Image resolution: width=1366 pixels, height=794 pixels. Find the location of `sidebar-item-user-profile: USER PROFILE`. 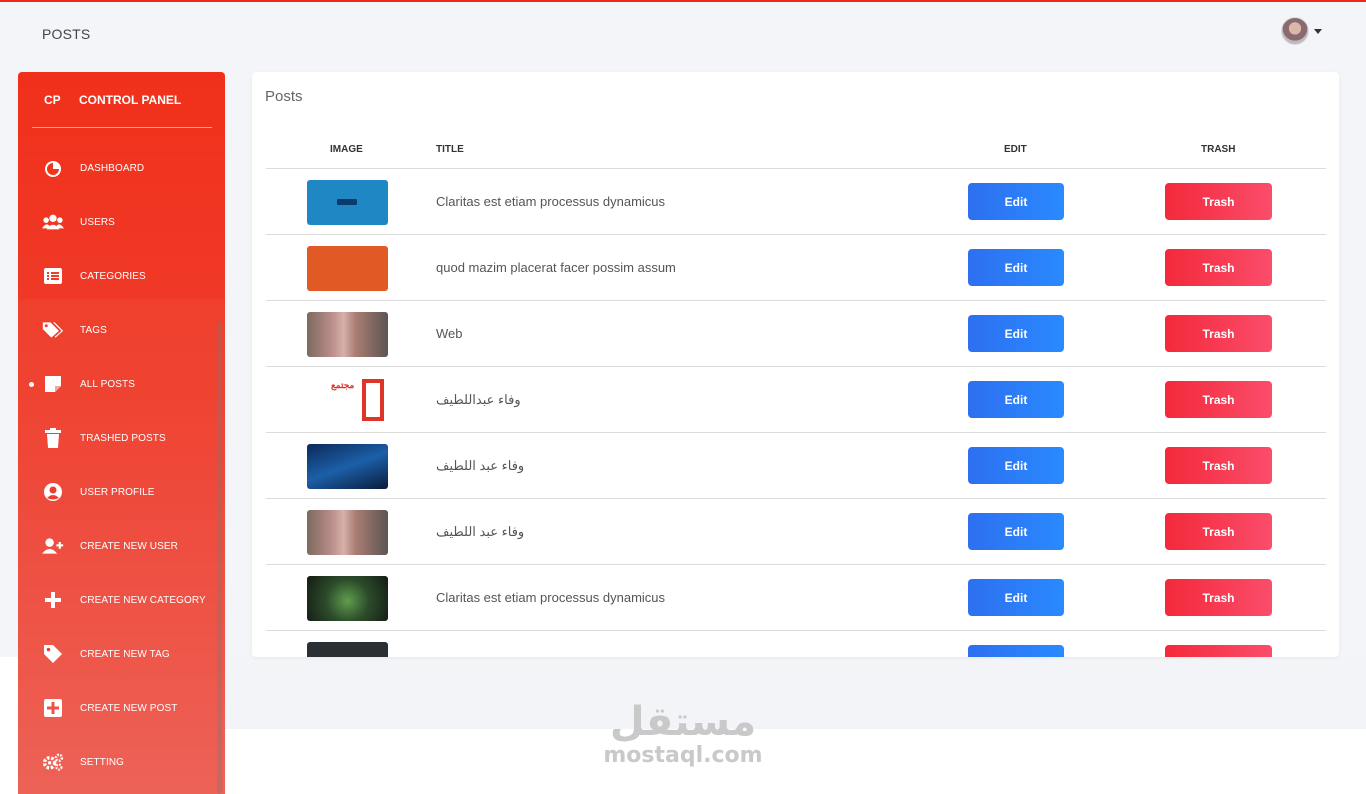

sidebar-item-user-profile: USER PROFILE is located at coordinates (118, 492).